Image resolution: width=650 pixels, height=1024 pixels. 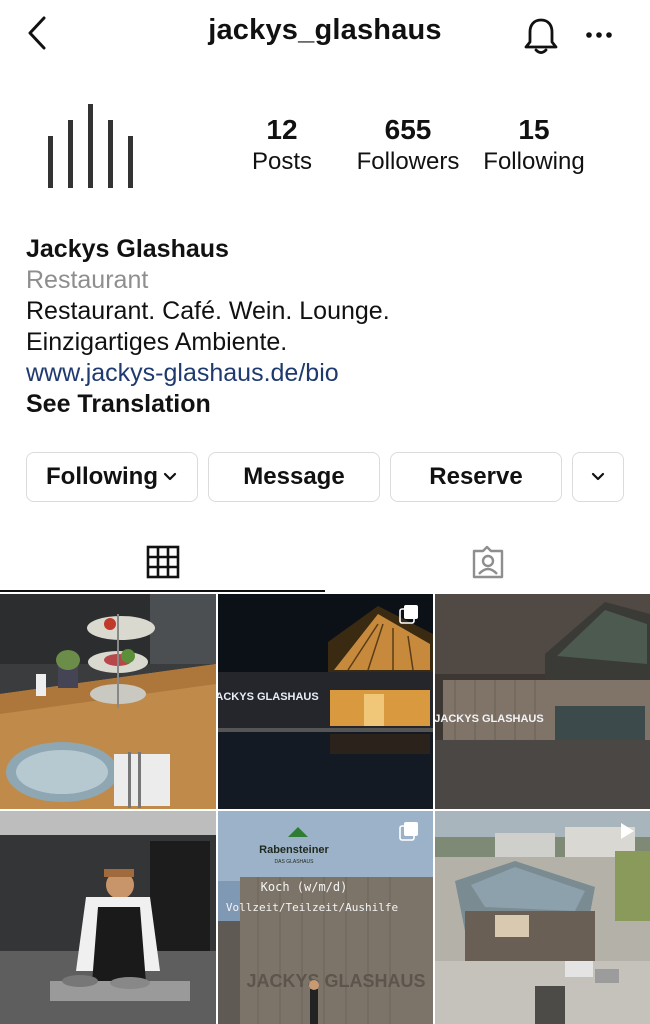 I want to click on post-3-logo: JACKYS GLASHAUS, so click(x=489, y=719).